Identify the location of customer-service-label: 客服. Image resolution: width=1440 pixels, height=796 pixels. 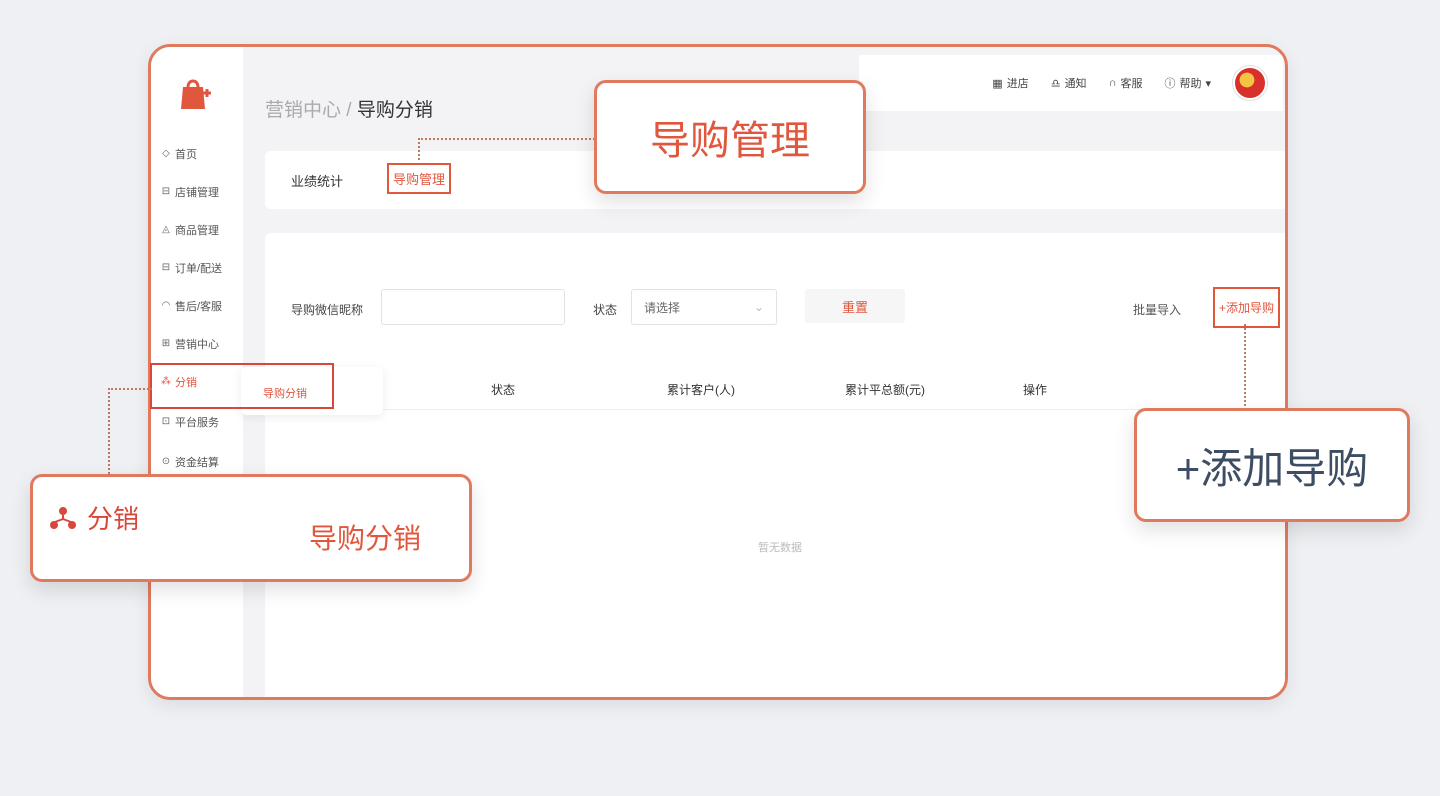
(1131, 84).